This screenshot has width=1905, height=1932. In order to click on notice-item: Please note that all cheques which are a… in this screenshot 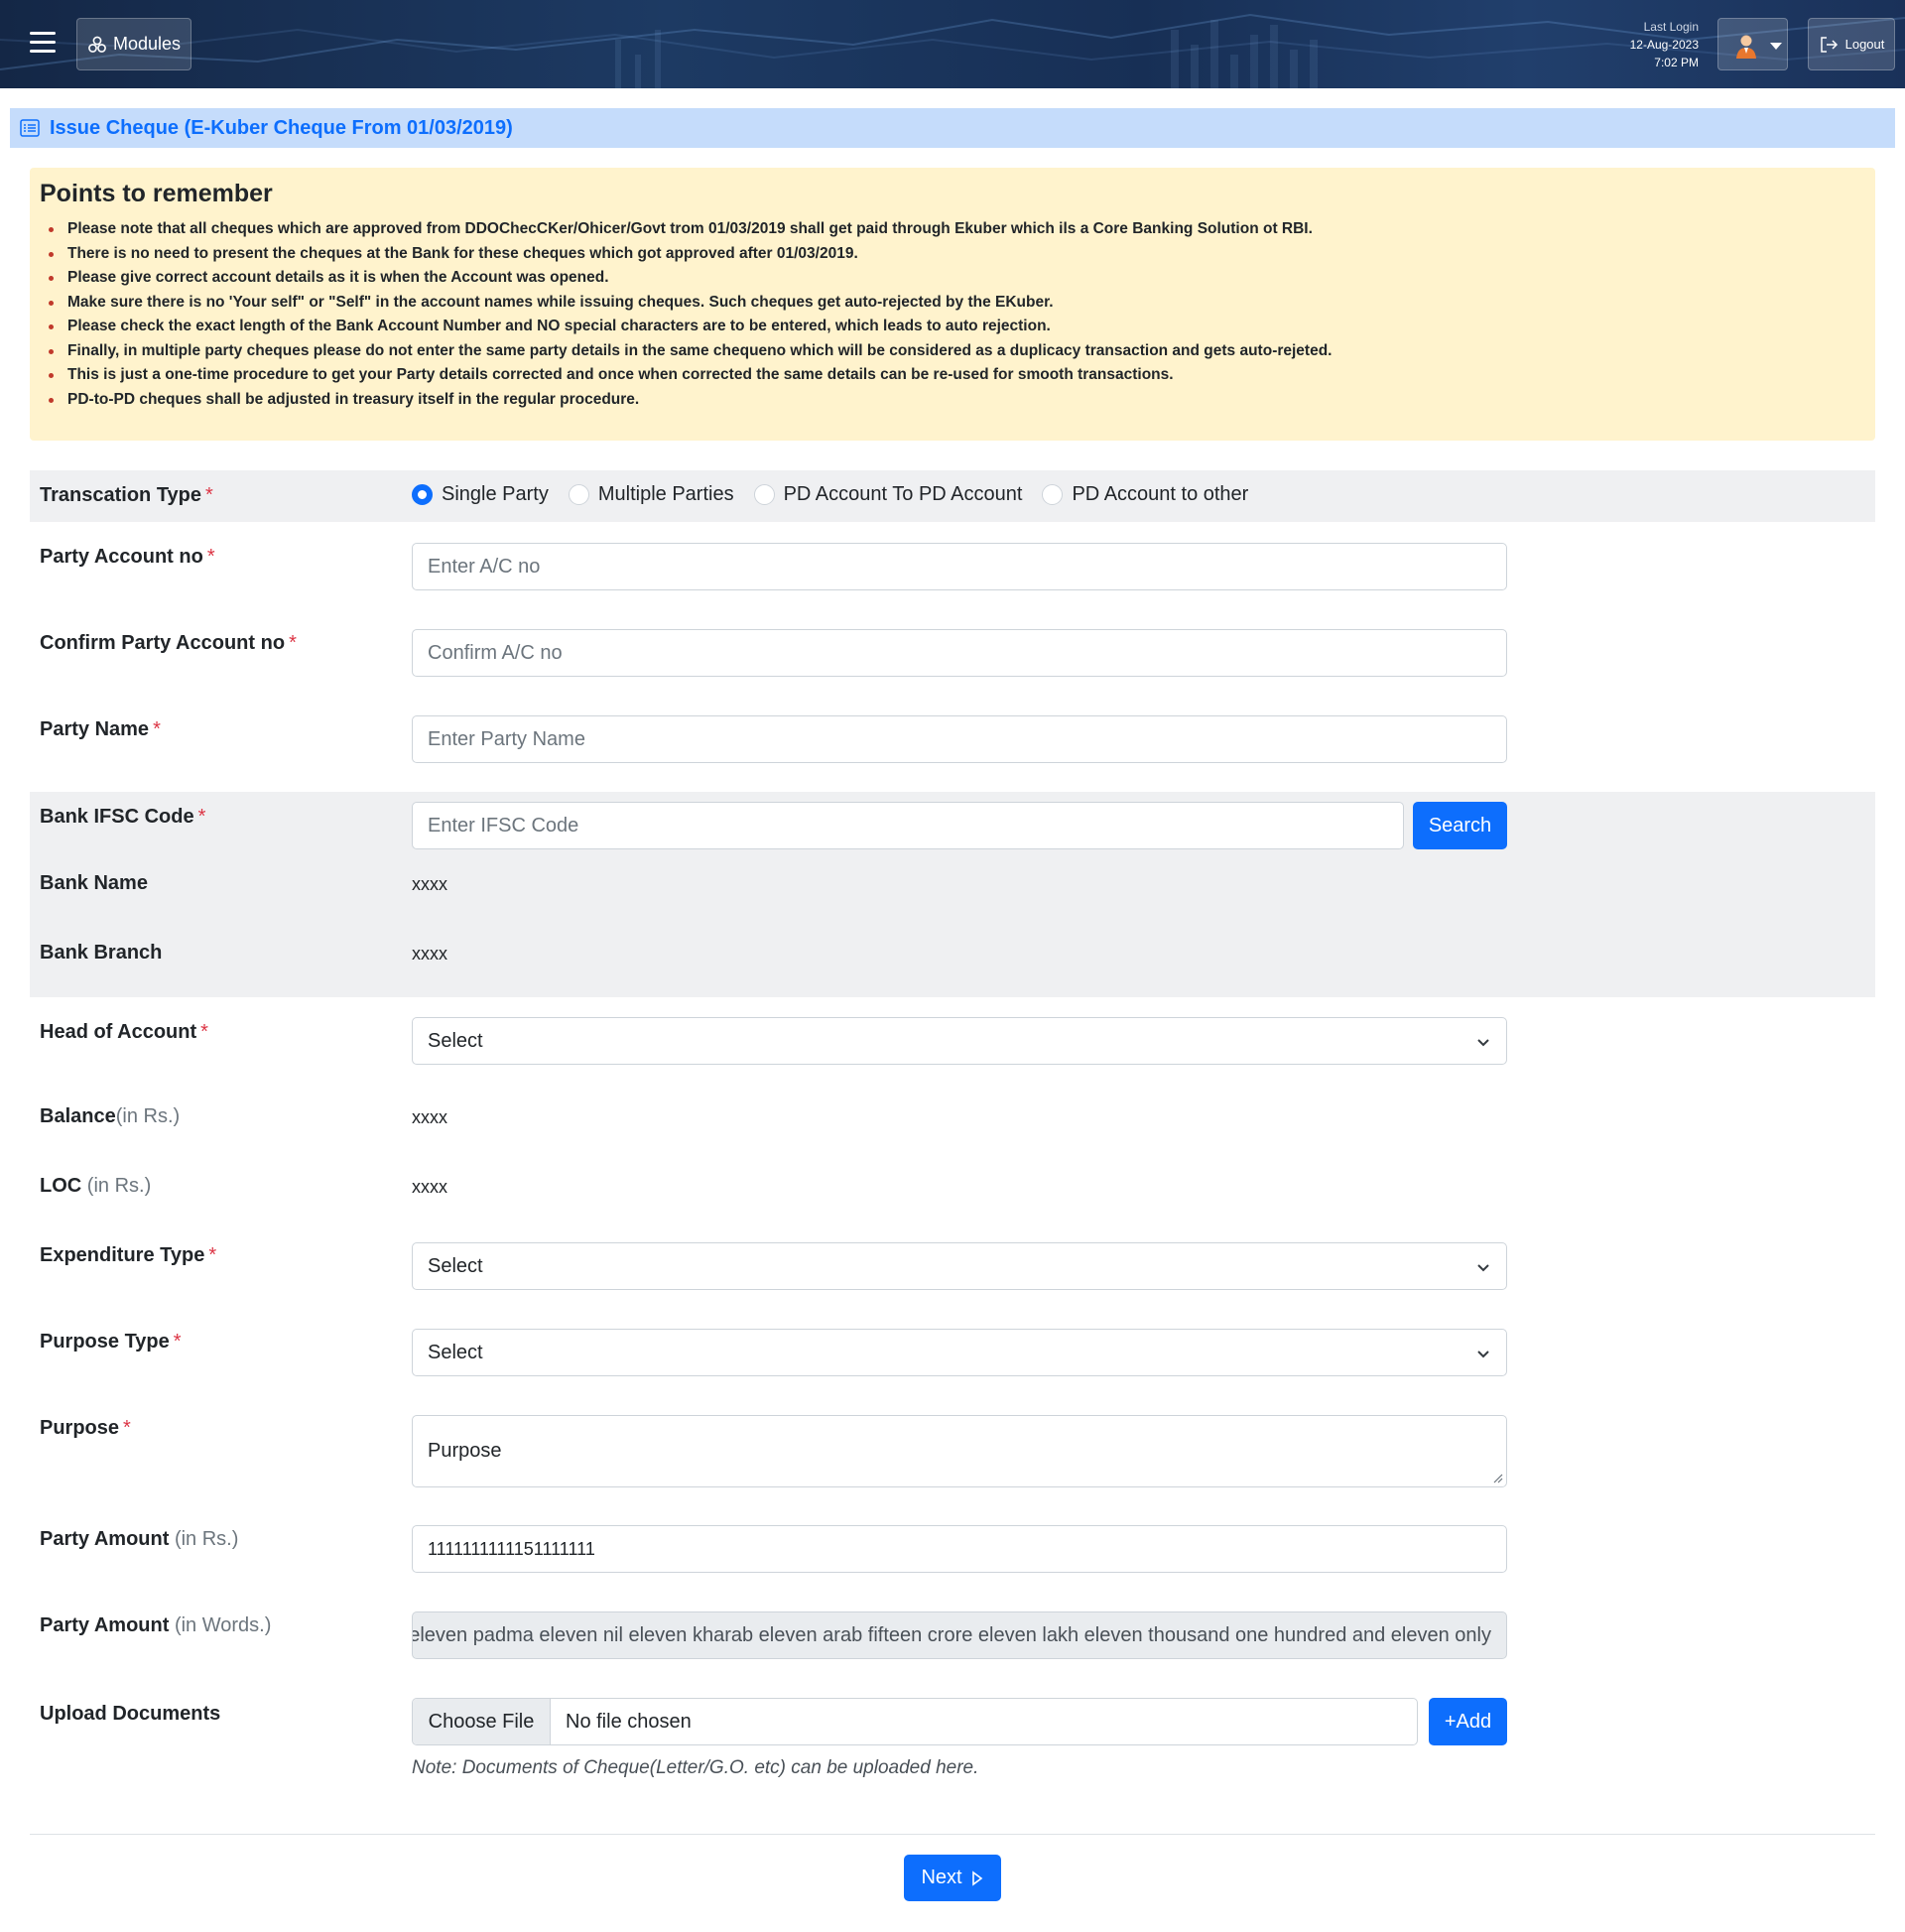, I will do `click(957, 230)`.